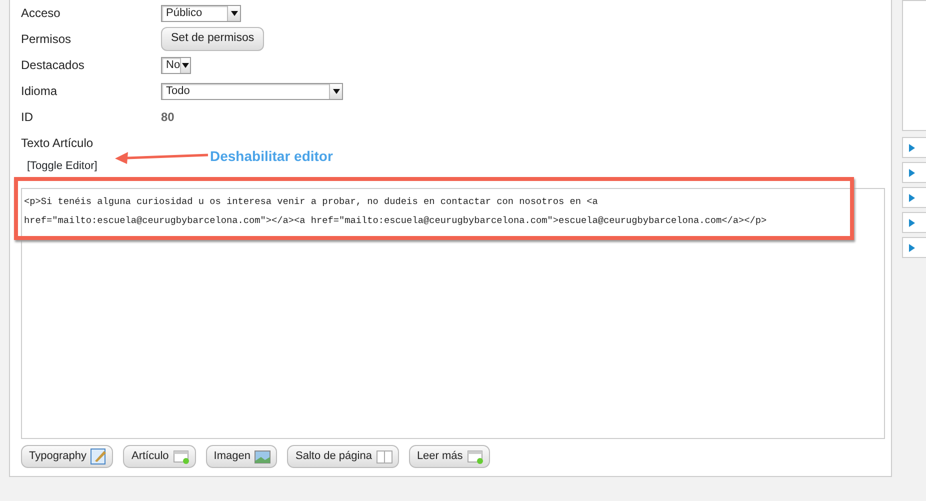 This screenshot has width=926, height=501. Describe the element at coordinates (449, 456) in the screenshot. I see `editor-button: Leer más` at that location.